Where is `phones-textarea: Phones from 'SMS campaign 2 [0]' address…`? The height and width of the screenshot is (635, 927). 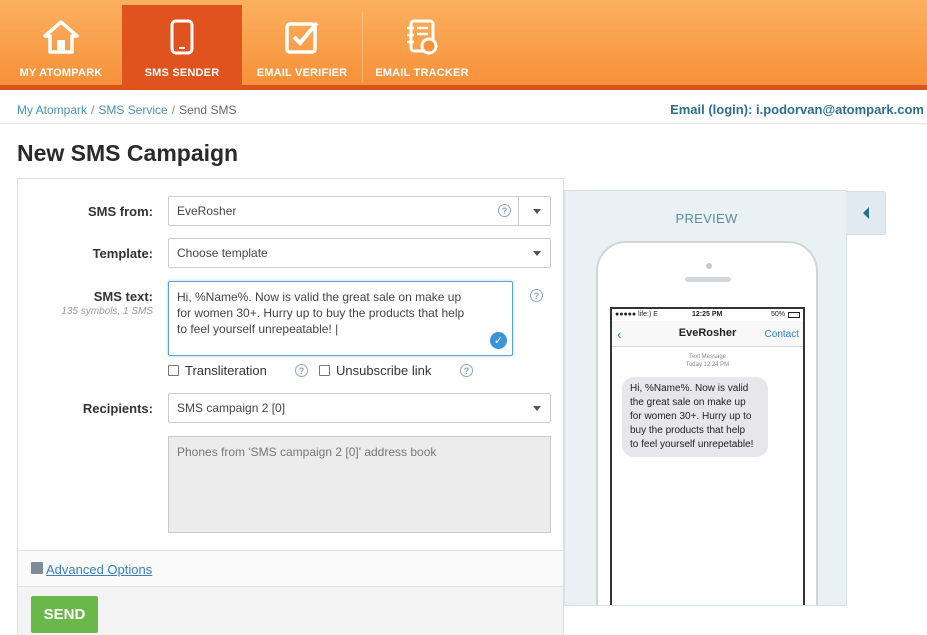
phones-textarea: Phones from 'SMS campaign 2 [0]' address… is located at coordinates (359, 484).